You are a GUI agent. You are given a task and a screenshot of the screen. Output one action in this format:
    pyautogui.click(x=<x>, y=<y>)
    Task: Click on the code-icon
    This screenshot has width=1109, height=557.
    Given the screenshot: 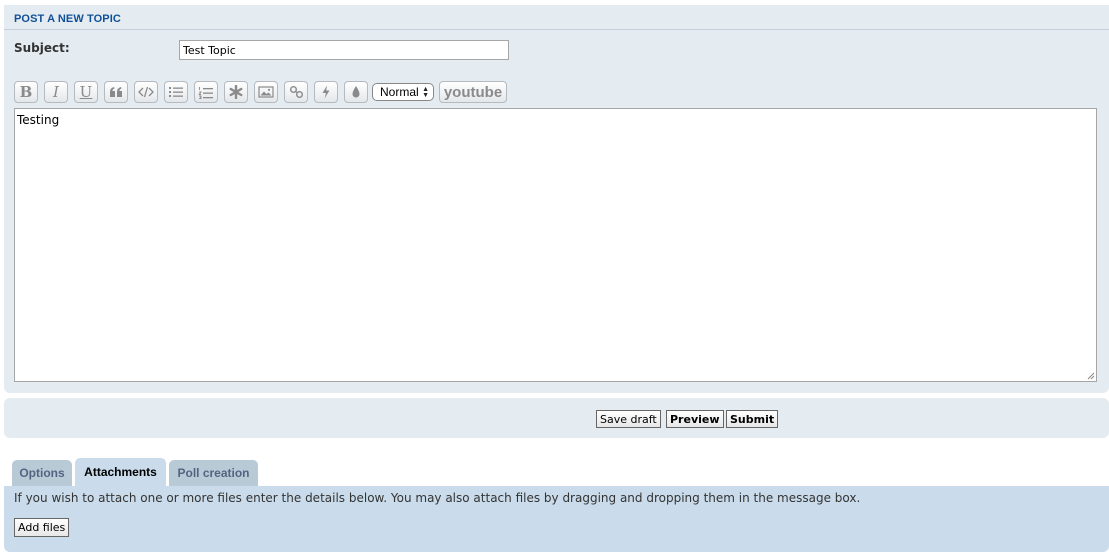 What is the action you would take?
    pyautogui.click(x=146, y=92)
    